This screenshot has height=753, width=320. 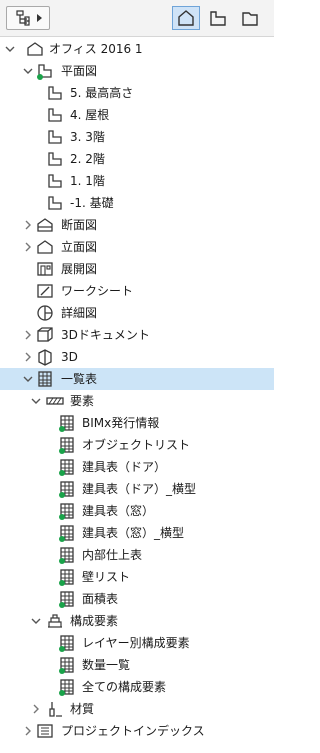 What do you see at coordinates (137, 401) in the screenshot?
I see `tree-item-16: 要素` at bounding box center [137, 401].